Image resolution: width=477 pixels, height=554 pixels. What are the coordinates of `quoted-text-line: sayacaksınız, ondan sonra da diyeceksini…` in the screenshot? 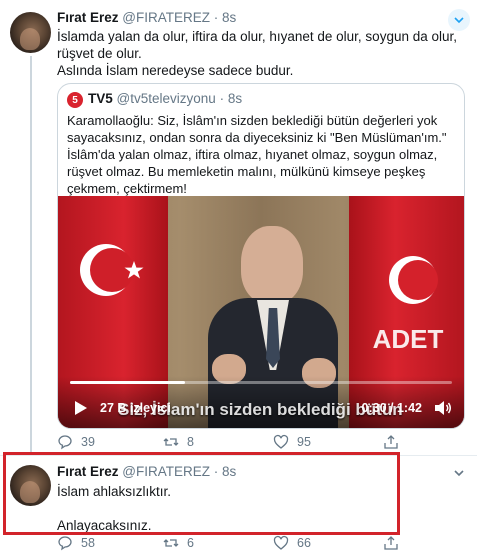 It's located at (257, 137).